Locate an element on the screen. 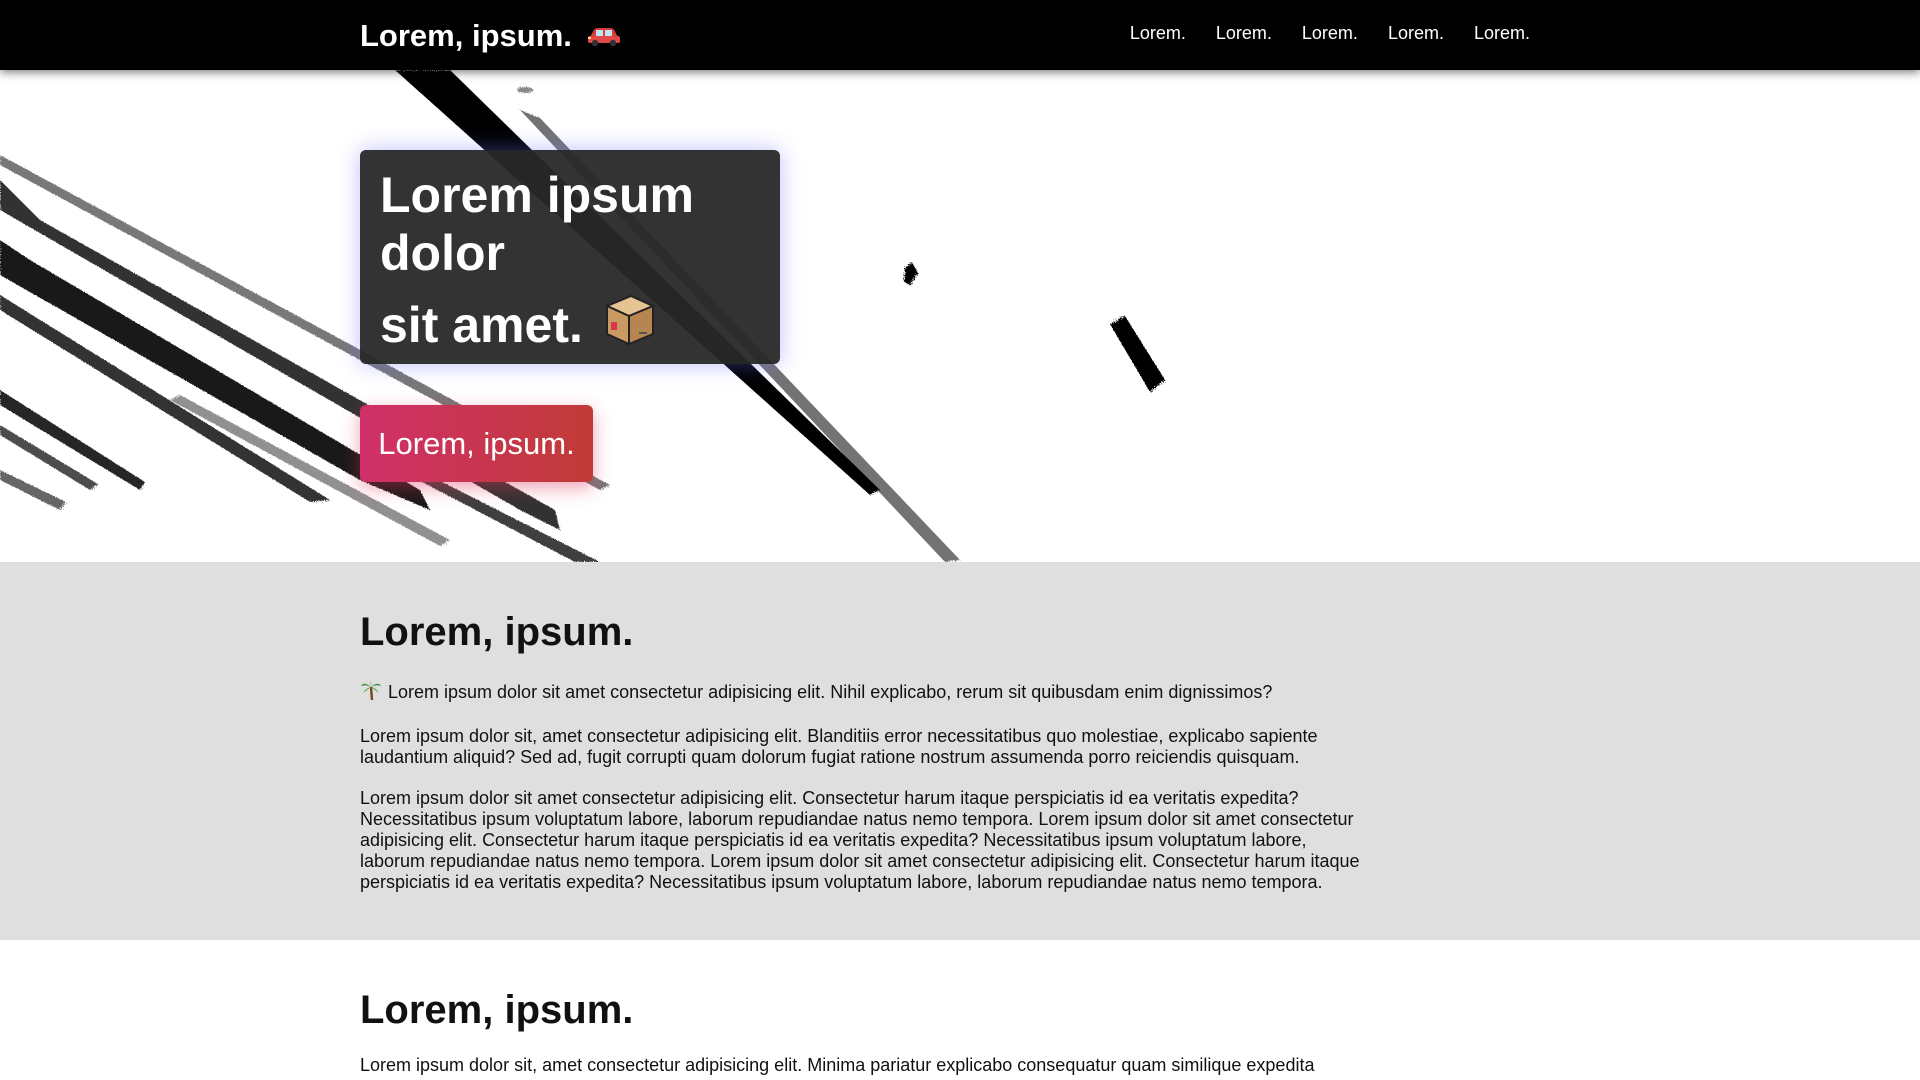  hero-heading-line-3: sit amet. is located at coordinates (481, 325).